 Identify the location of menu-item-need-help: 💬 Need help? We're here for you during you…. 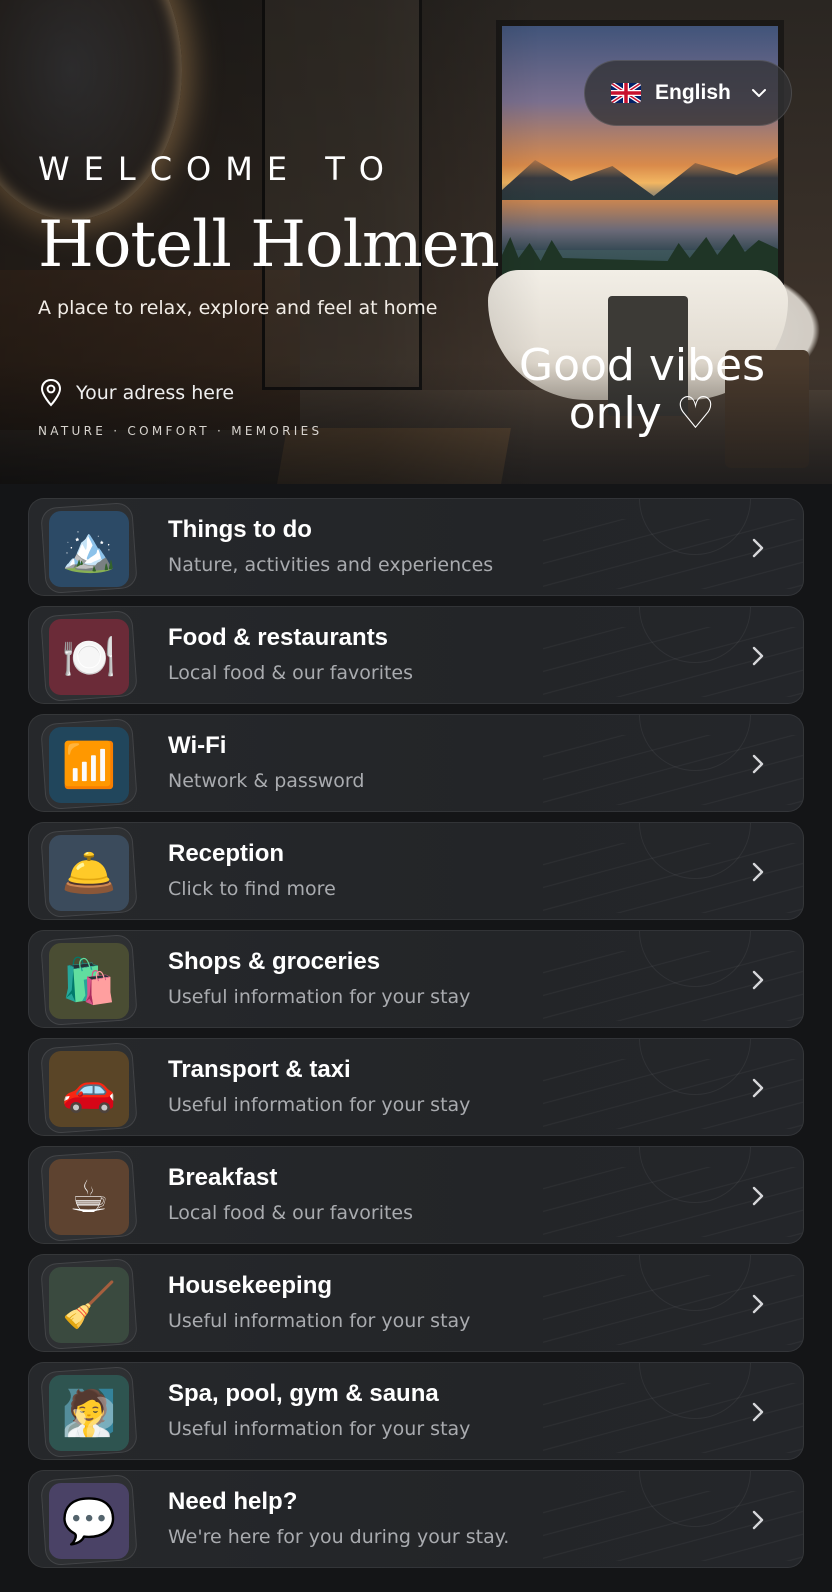
(416, 1519).